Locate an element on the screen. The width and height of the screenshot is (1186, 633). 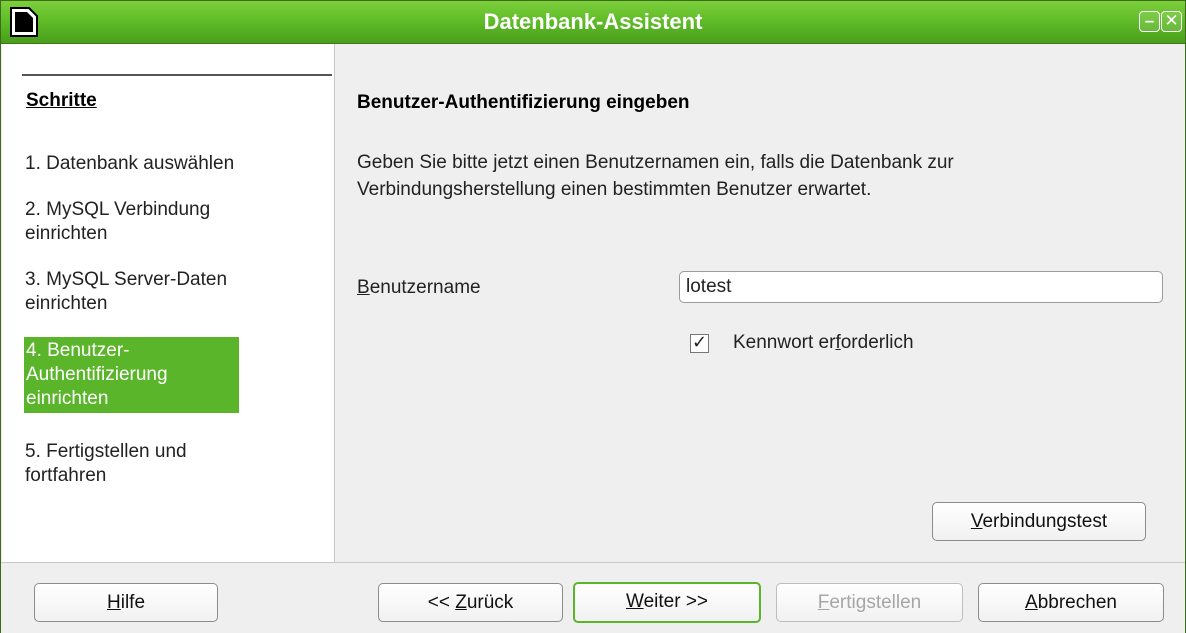
label-post: orderlich is located at coordinates (877, 342).